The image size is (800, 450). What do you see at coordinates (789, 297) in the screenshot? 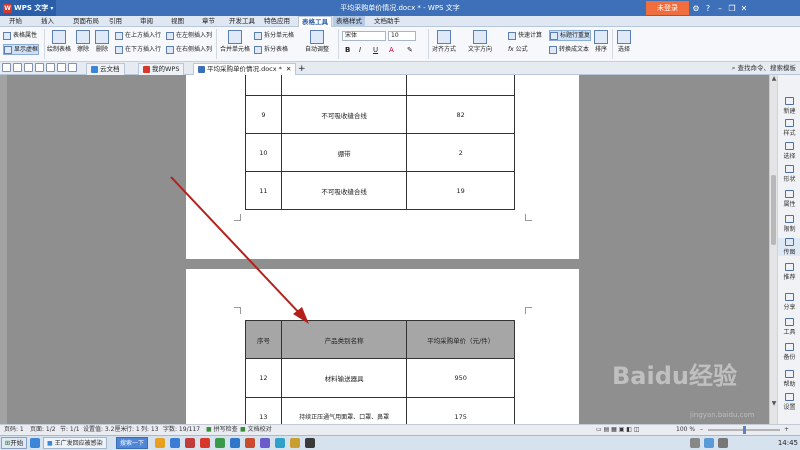
I see `share-icon` at bounding box center [789, 297].